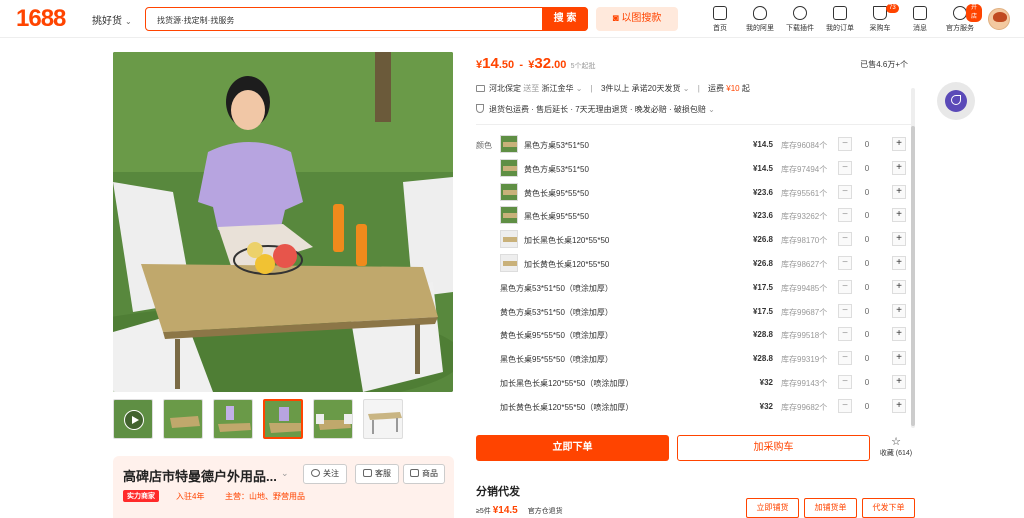 The height and width of the screenshot is (518, 1024). Describe the element at coordinates (892, 8) in the screenshot. I see `cart-count-badge: 73` at that location.